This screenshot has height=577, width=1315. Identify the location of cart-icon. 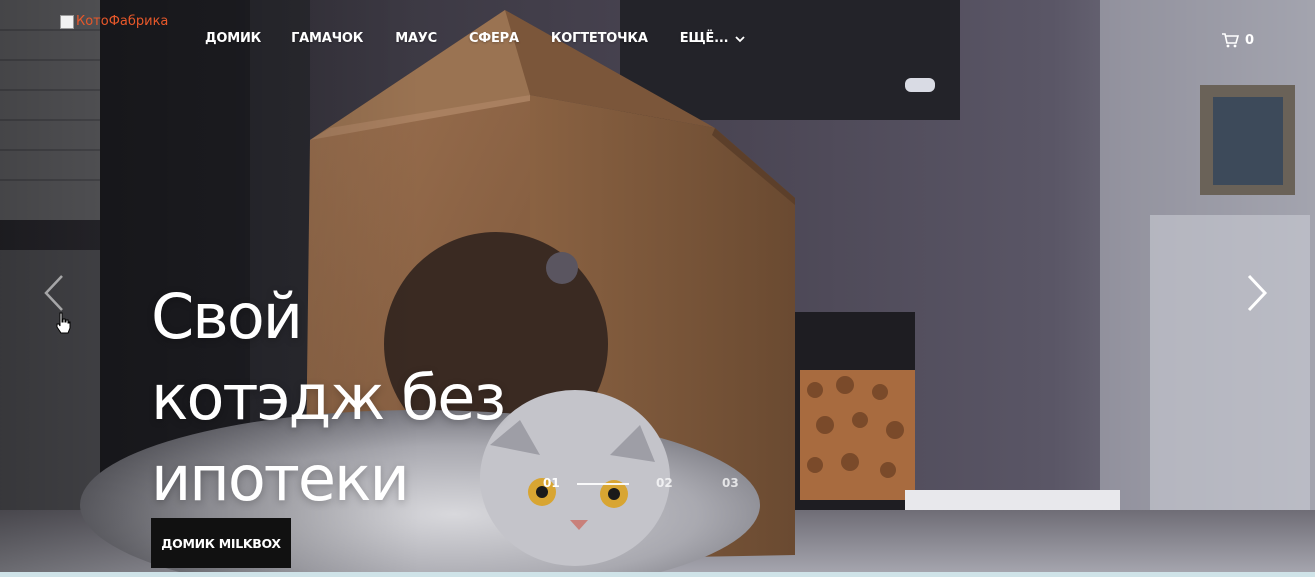
(1230, 40).